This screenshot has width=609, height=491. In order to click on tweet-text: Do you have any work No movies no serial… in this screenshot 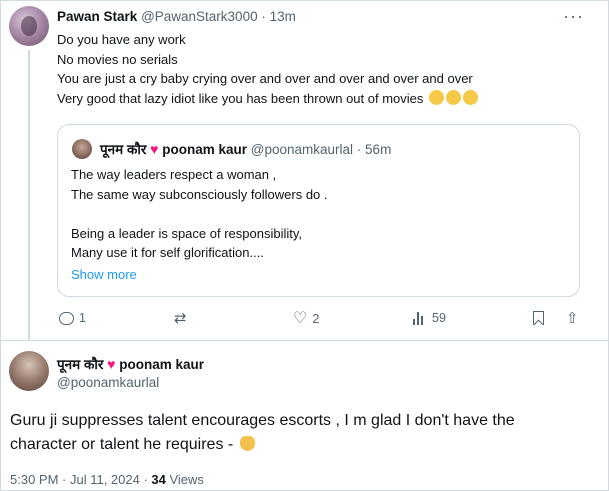, I will do `click(268, 69)`.